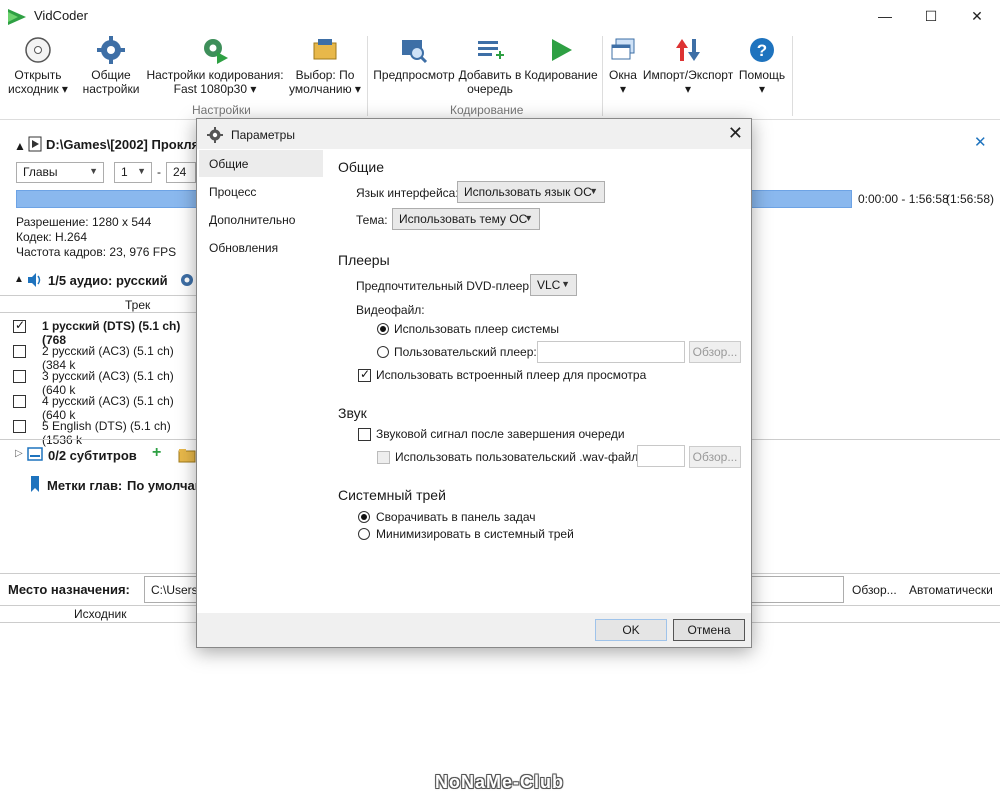  I want to click on col-track-header: Трек, so click(138, 305).